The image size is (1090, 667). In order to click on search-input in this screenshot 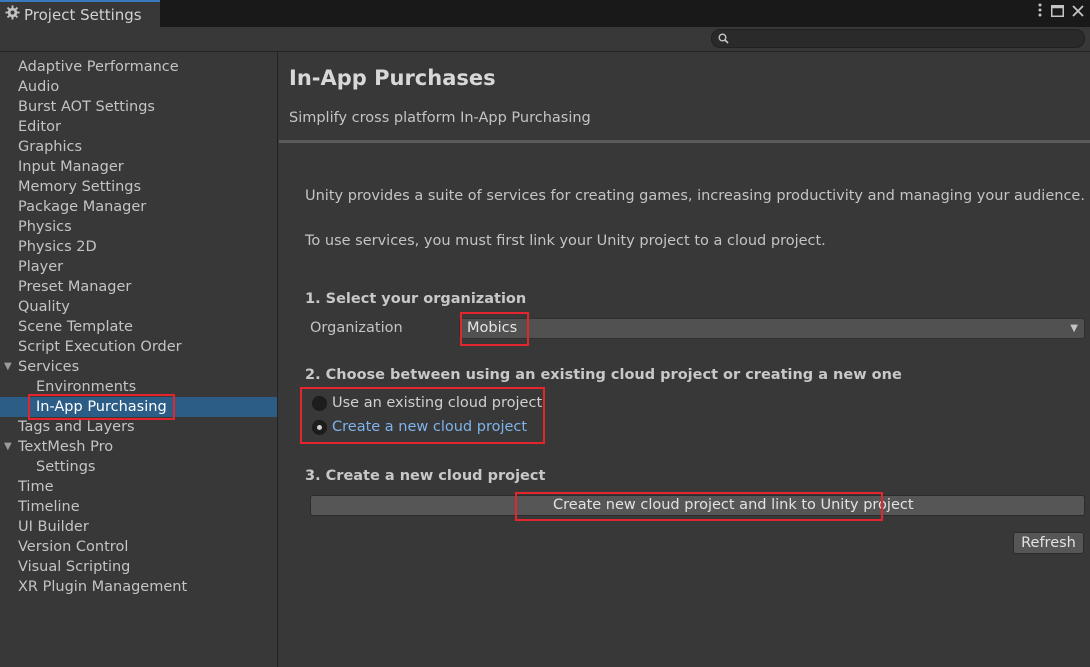, I will do `click(906, 38)`.